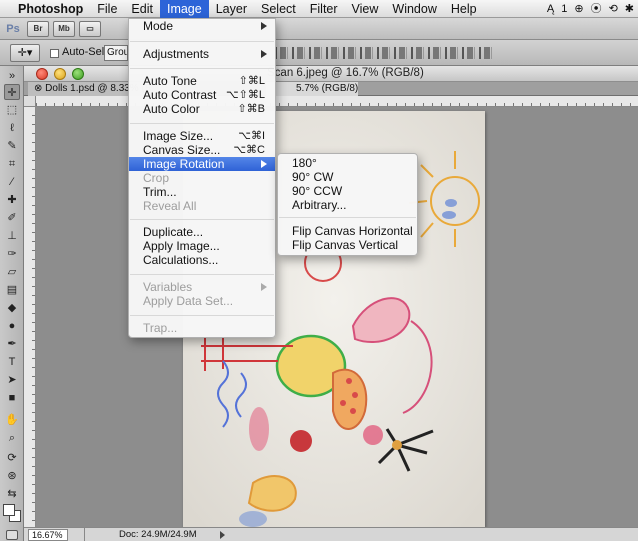  Describe the element at coordinates (468, 53) in the screenshot. I see `distribute-right-icon` at that location.